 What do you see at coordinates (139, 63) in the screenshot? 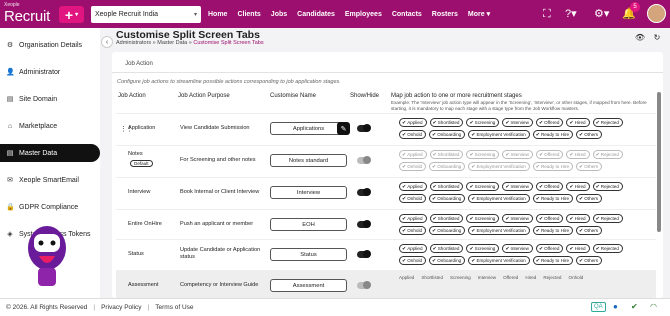
I see `tab-job-action: Job Action` at bounding box center [139, 63].